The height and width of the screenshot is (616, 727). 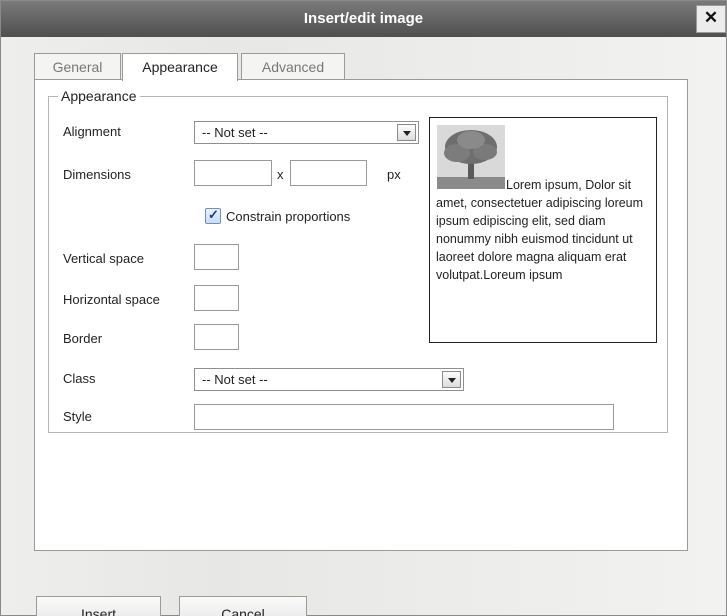 What do you see at coordinates (306, 132) in the screenshot?
I see `alignment-select: -- Not set --` at bounding box center [306, 132].